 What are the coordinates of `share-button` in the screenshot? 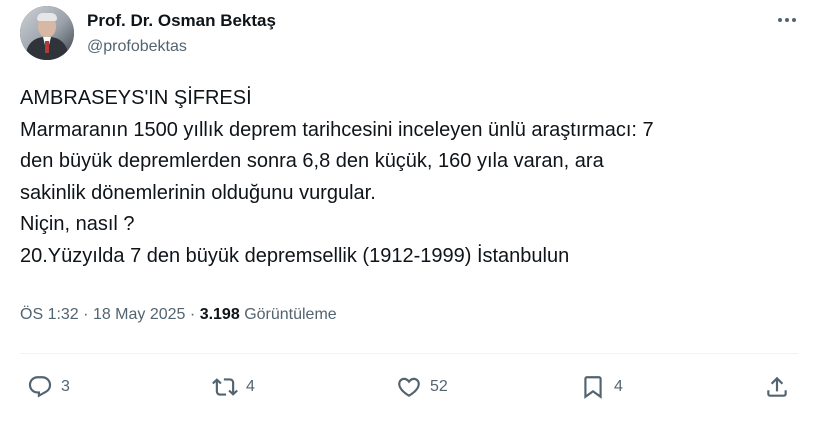 It's located at (777, 387).